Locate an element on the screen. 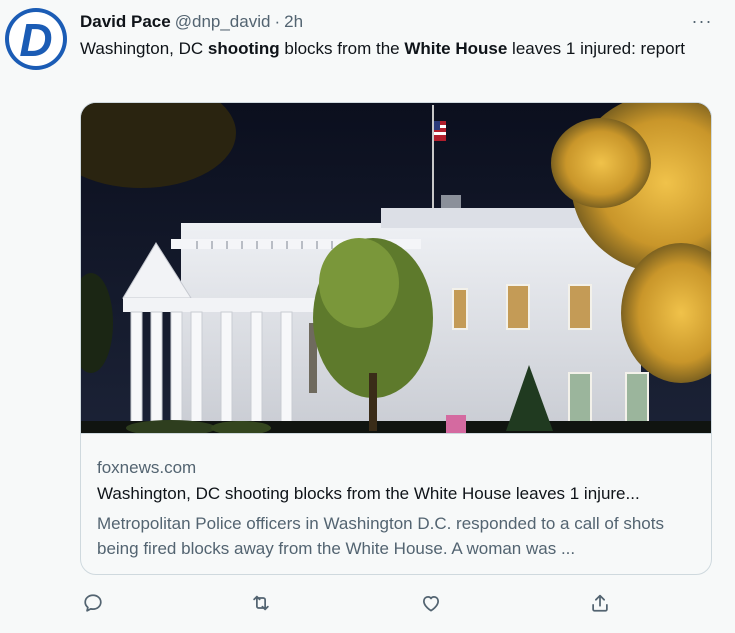  like-icon is located at coordinates (431, 603).